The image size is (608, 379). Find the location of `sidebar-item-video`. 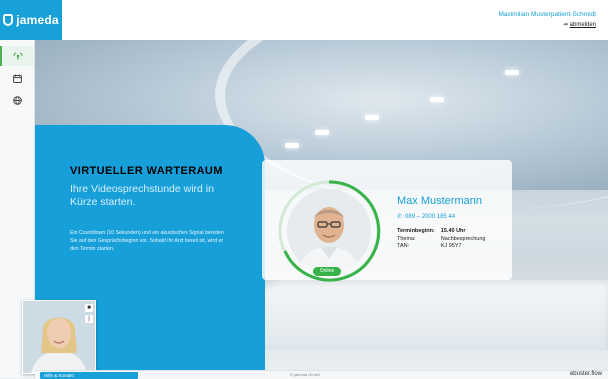

sidebar-item-video is located at coordinates (17, 56).